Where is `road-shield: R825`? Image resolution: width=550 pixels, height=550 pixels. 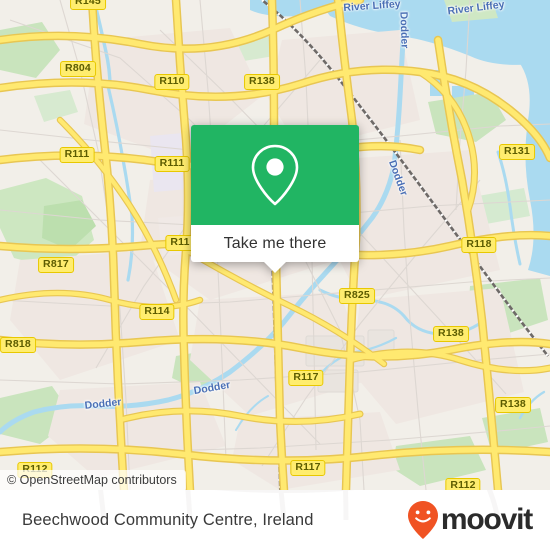 road-shield: R825 is located at coordinates (357, 296).